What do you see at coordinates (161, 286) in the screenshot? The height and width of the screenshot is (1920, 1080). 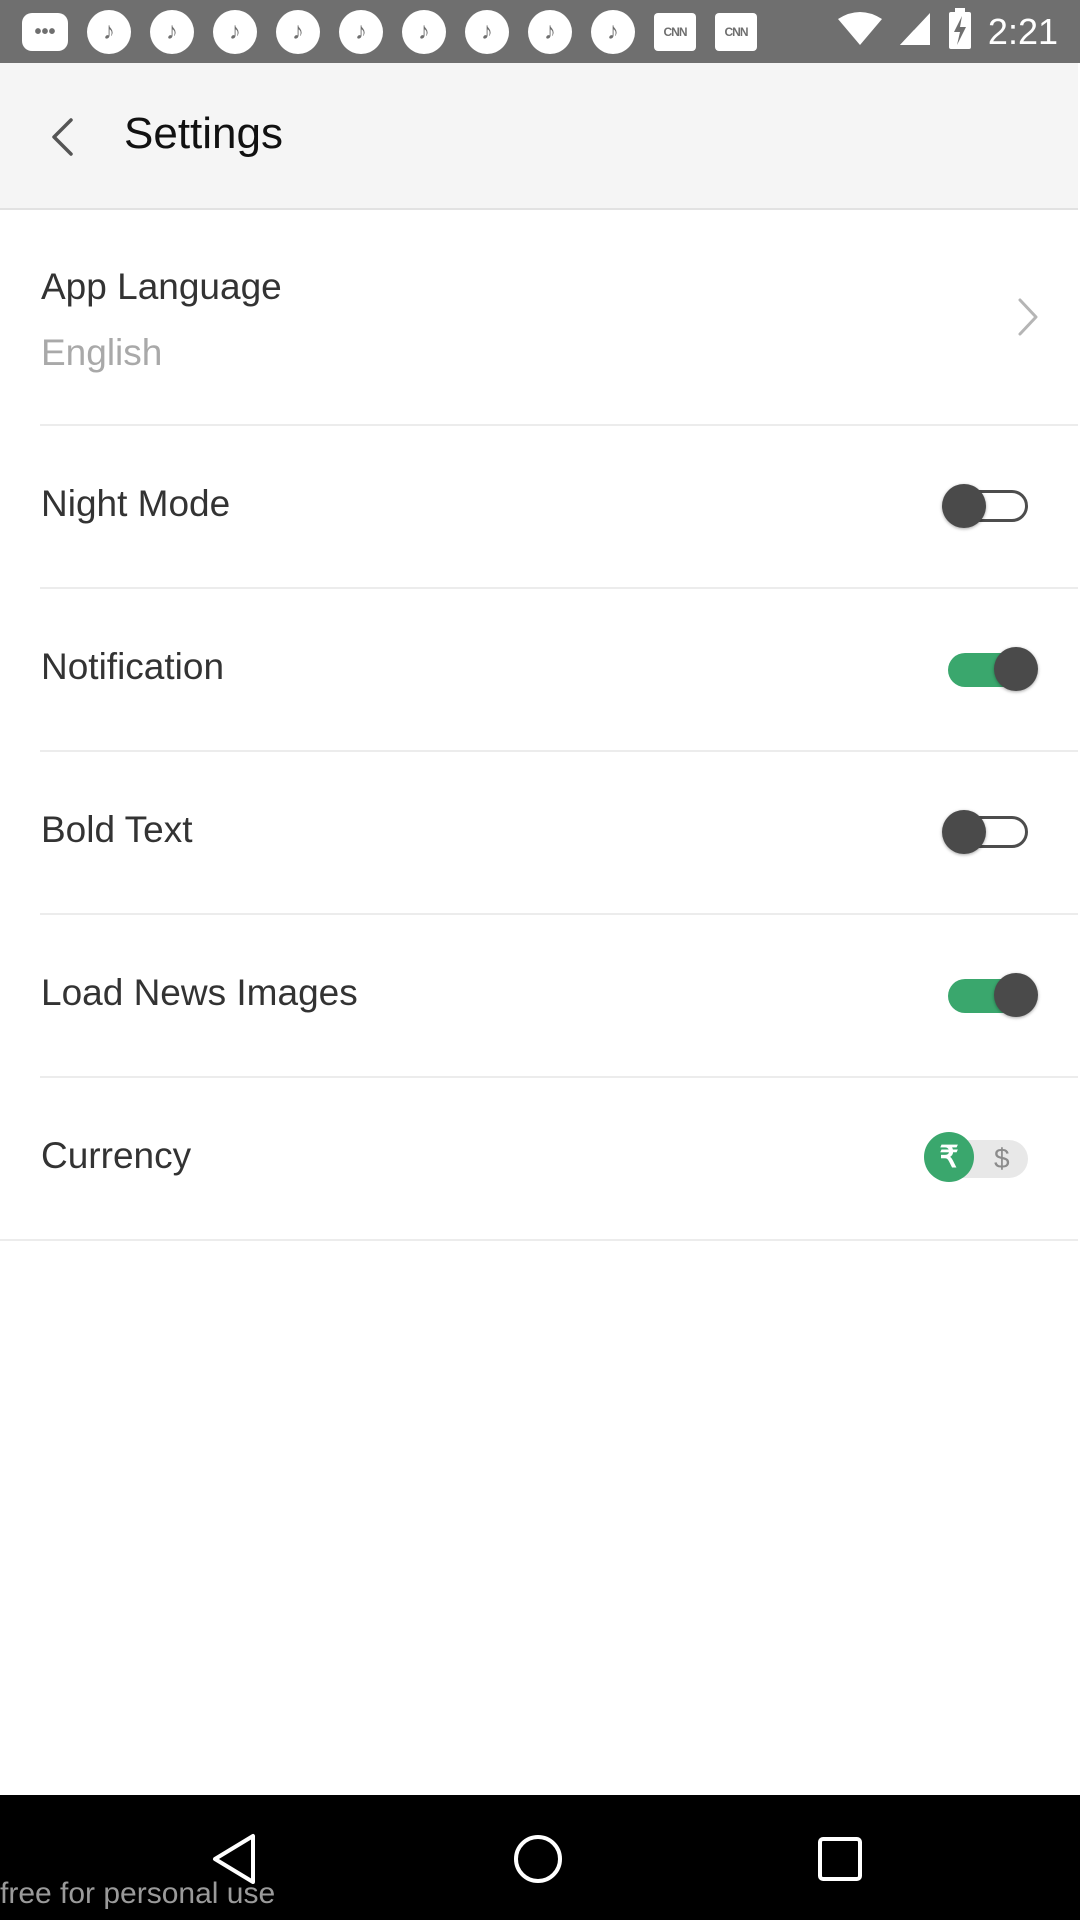 I see `setting-label: App Language` at bounding box center [161, 286].